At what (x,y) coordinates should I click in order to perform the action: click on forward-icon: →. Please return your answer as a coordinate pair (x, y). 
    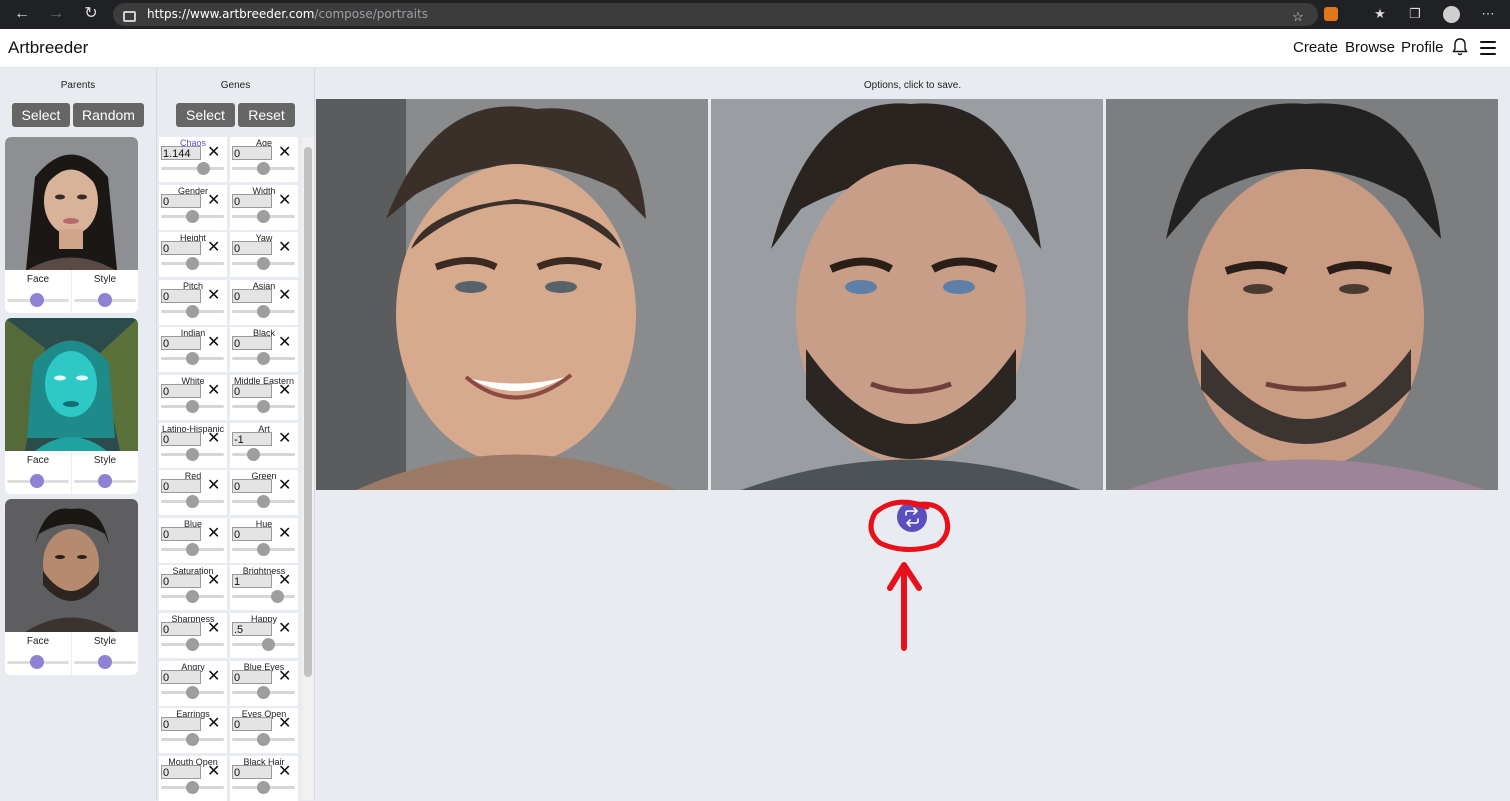
    Looking at the image, I should click on (56, 14).